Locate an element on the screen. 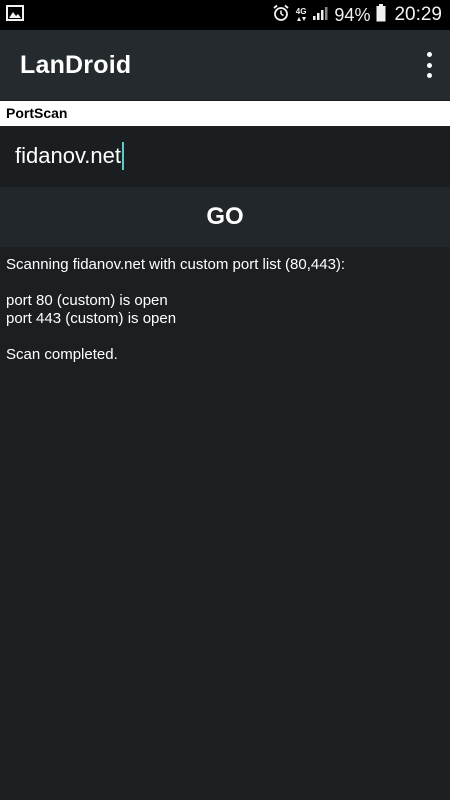  overflow-menu-icon is located at coordinates (429, 65).